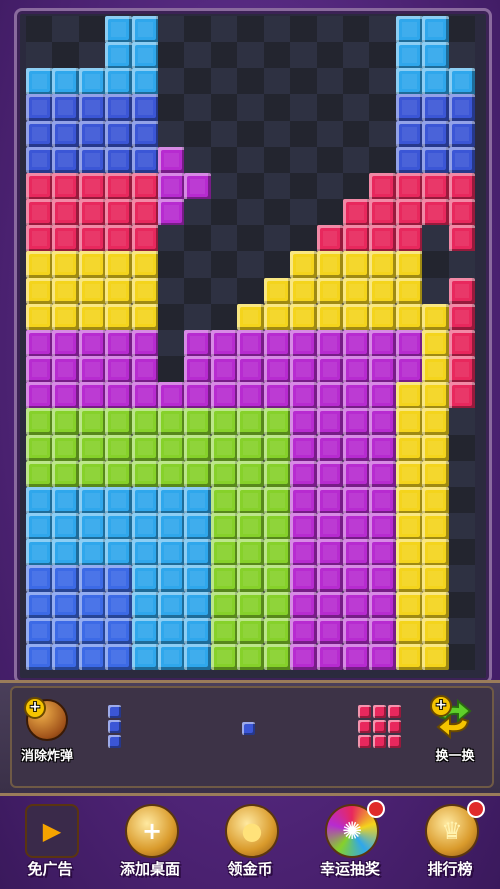  What do you see at coordinates (250, 843) in the screenshot?
I see `nav-gold-coin: ● 领金币` at bounding box center [250, 843].